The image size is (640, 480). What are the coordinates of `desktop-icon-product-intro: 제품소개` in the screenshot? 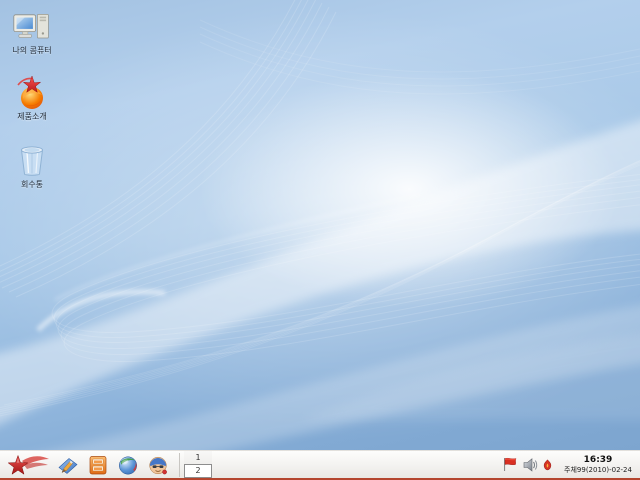 It's located at (32, 97).